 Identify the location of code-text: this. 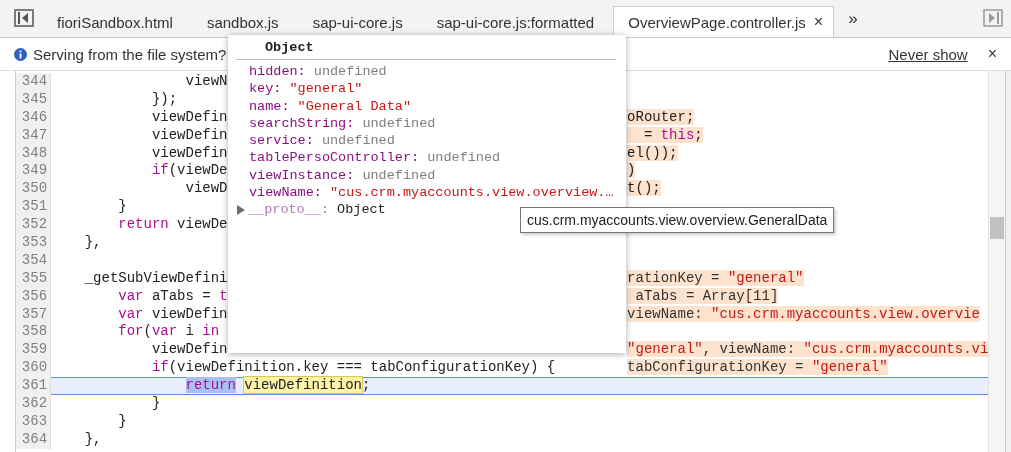
(677, 134).